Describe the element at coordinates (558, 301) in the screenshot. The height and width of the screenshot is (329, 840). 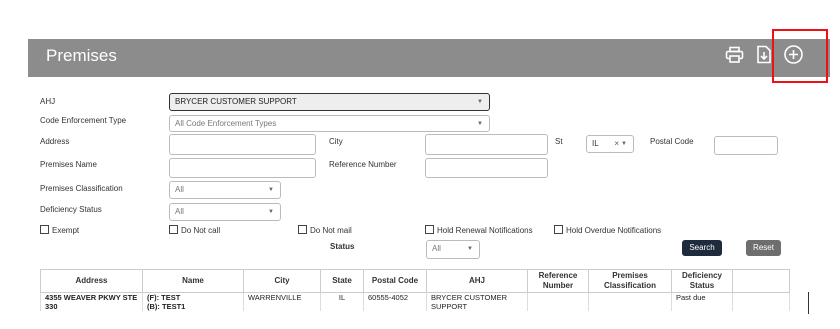
I see `cell-reference` at that location.